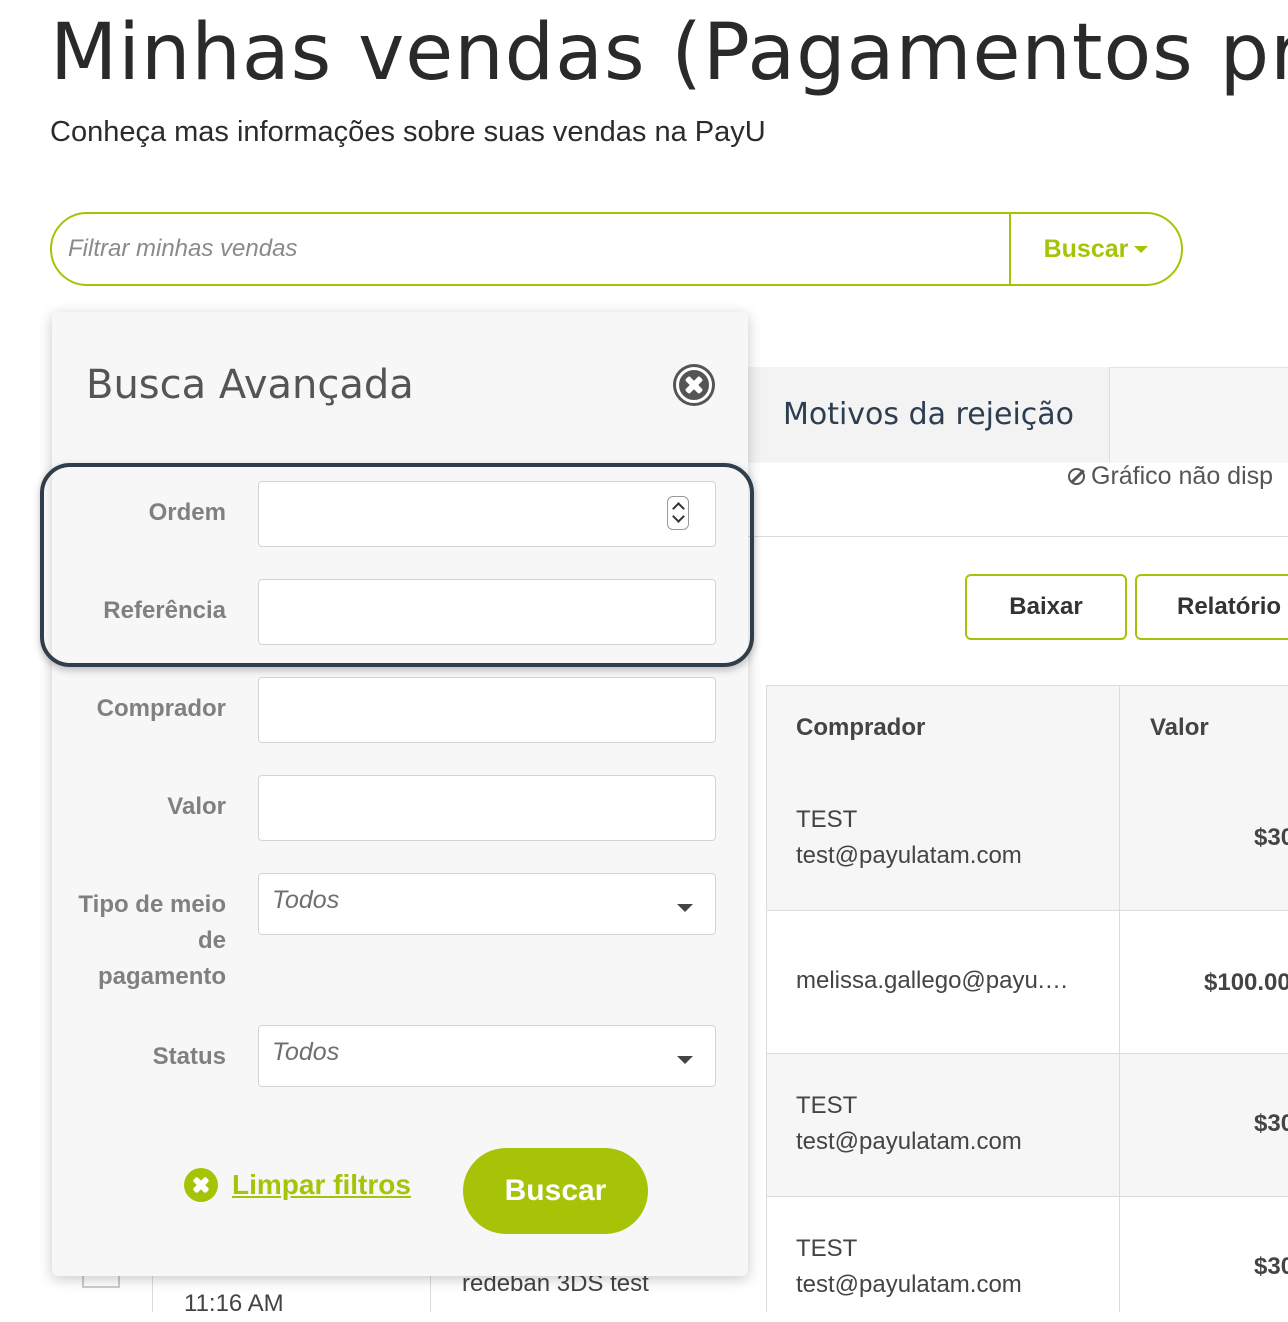 The height and width of the screenshot is (1322, 1288). What do you see at coordinates (555, 1191) in the screenshot?
I see `submit-search-button: Buscar` at bounding box center [555, 1191].